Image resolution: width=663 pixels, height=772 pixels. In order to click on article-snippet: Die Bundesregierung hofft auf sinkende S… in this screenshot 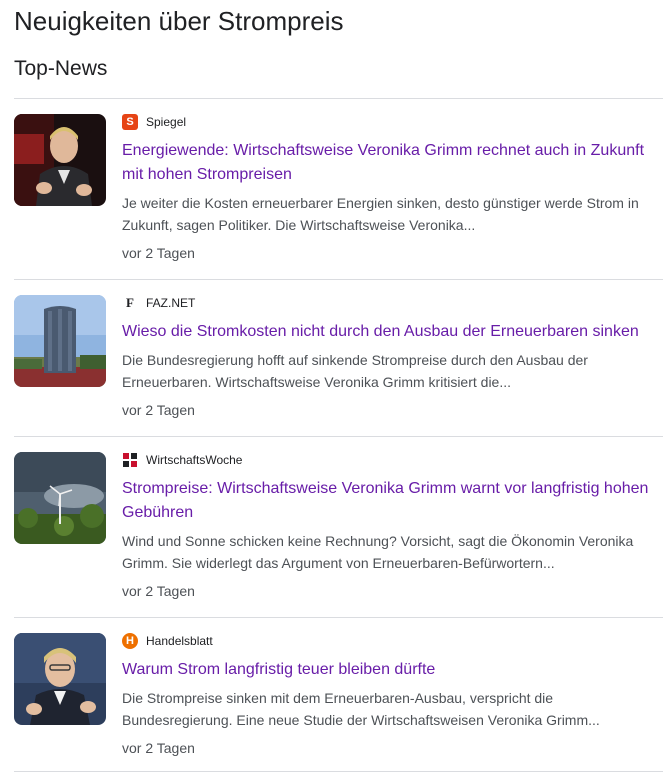, I will do `click(355, 371)`.